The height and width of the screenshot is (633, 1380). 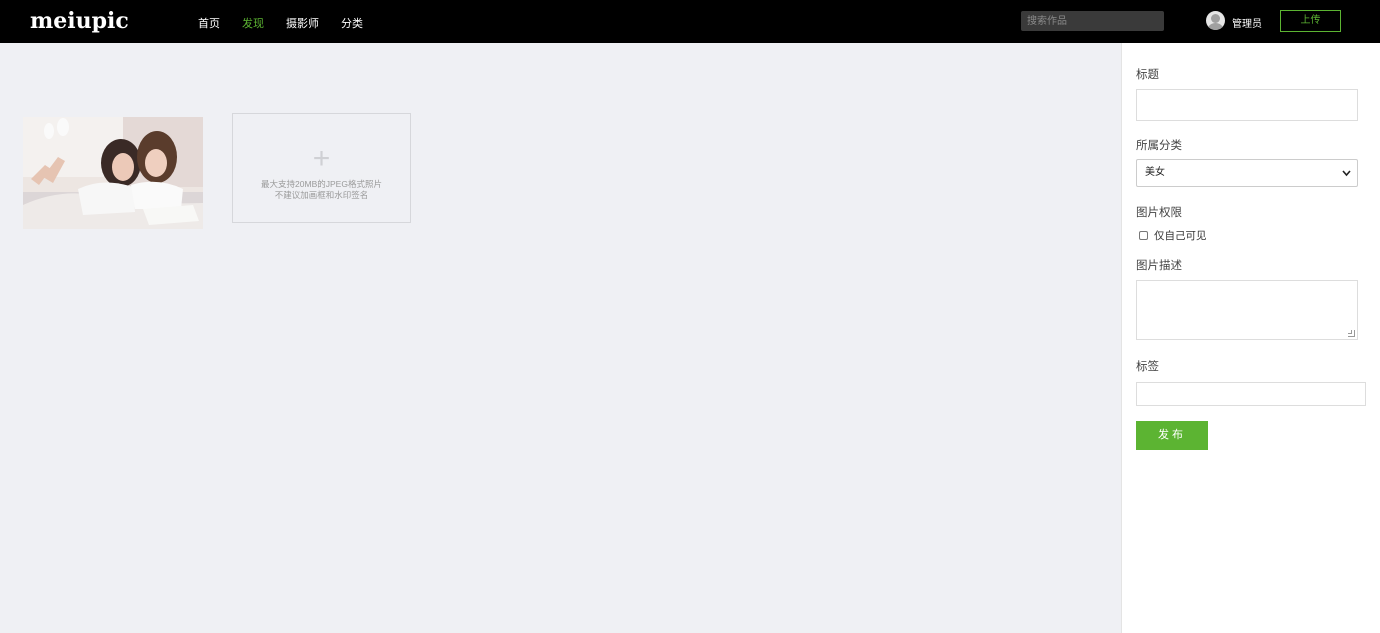 What do you see at coordinates (1346, 178) in the screenshot?
I see `chevron-down-icon` at bounding box center [1346, 178].